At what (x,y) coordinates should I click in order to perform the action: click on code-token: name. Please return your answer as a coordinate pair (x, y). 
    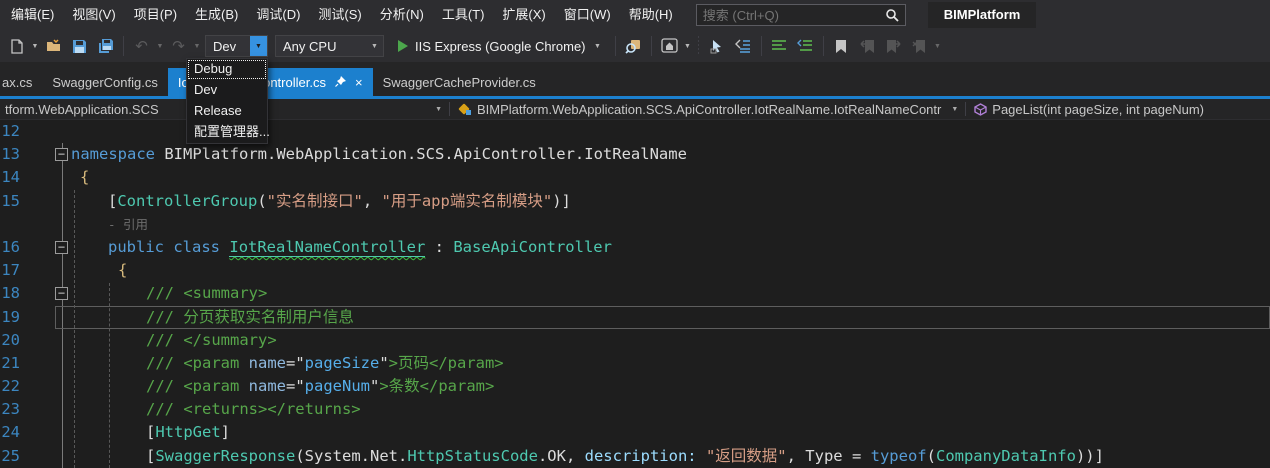
    Looking at the image, I should click on (267, 386).